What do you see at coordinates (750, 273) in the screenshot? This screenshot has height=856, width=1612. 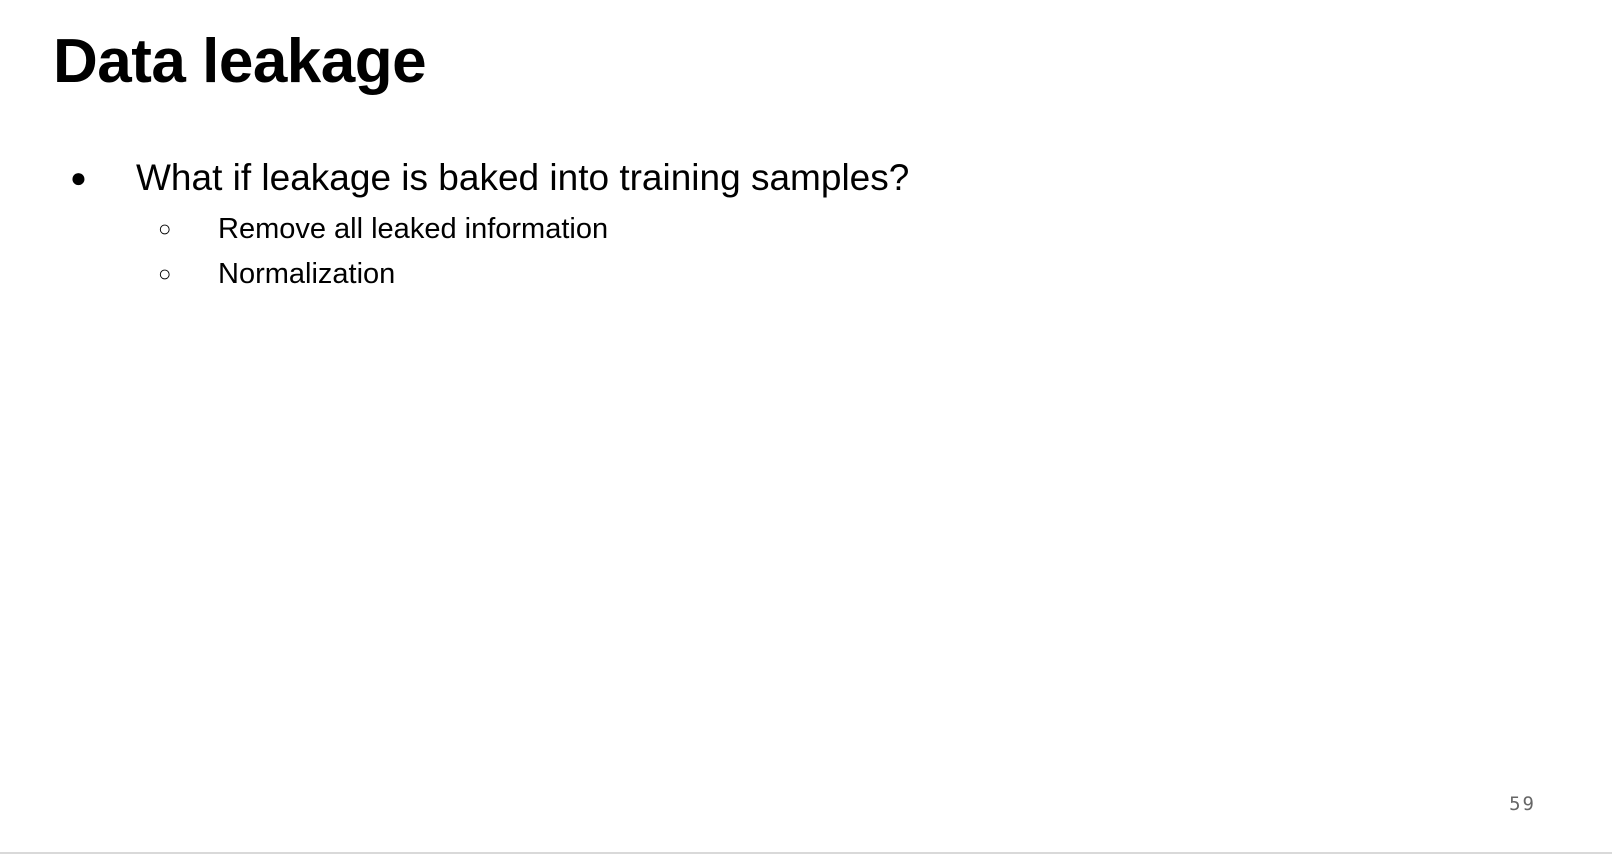 I see `sub-bullet-item: ○ Normalization` at bounding box center [750, 273].